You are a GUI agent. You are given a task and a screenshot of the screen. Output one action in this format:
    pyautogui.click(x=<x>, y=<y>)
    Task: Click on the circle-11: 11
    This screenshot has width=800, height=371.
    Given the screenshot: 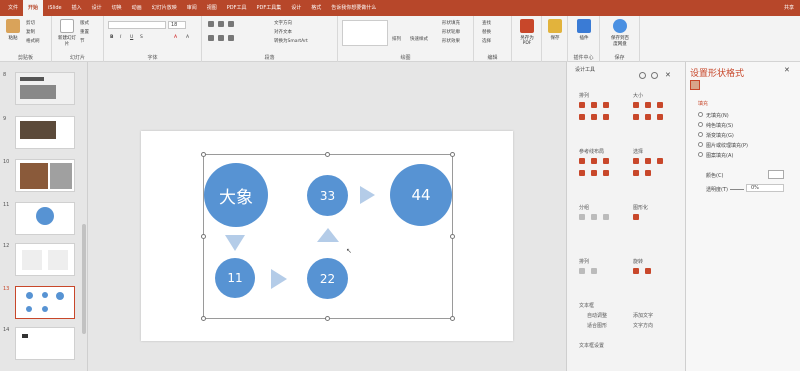 What is the action you would take?
    pyautogui.click(x=235, y=278)
    